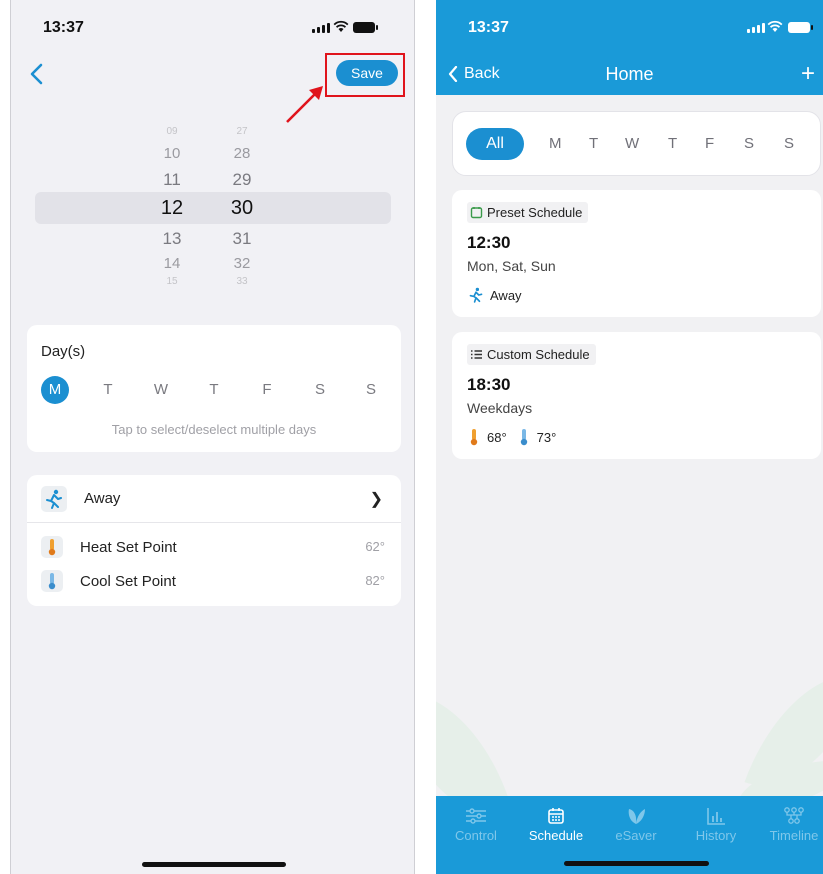  I want to click on tab-history: History, so click(716, 823).